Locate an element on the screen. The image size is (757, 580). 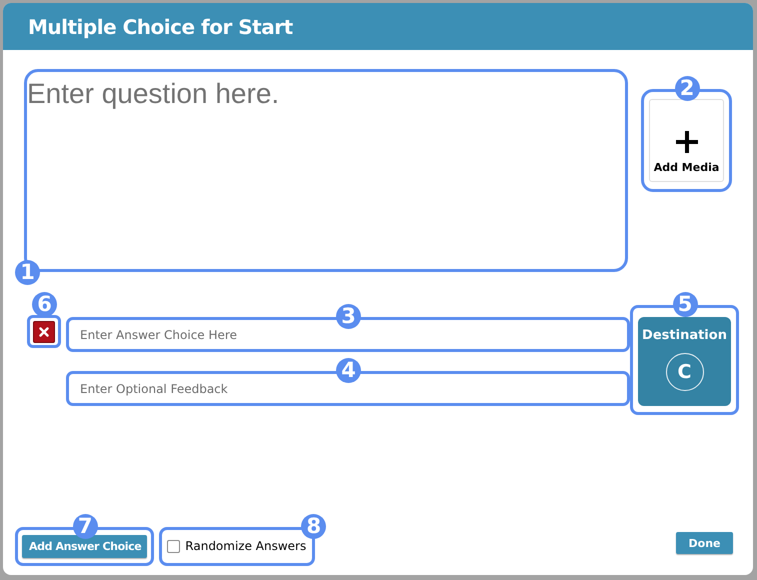
callout-badge: 3 is located at coordinates (348, 316).